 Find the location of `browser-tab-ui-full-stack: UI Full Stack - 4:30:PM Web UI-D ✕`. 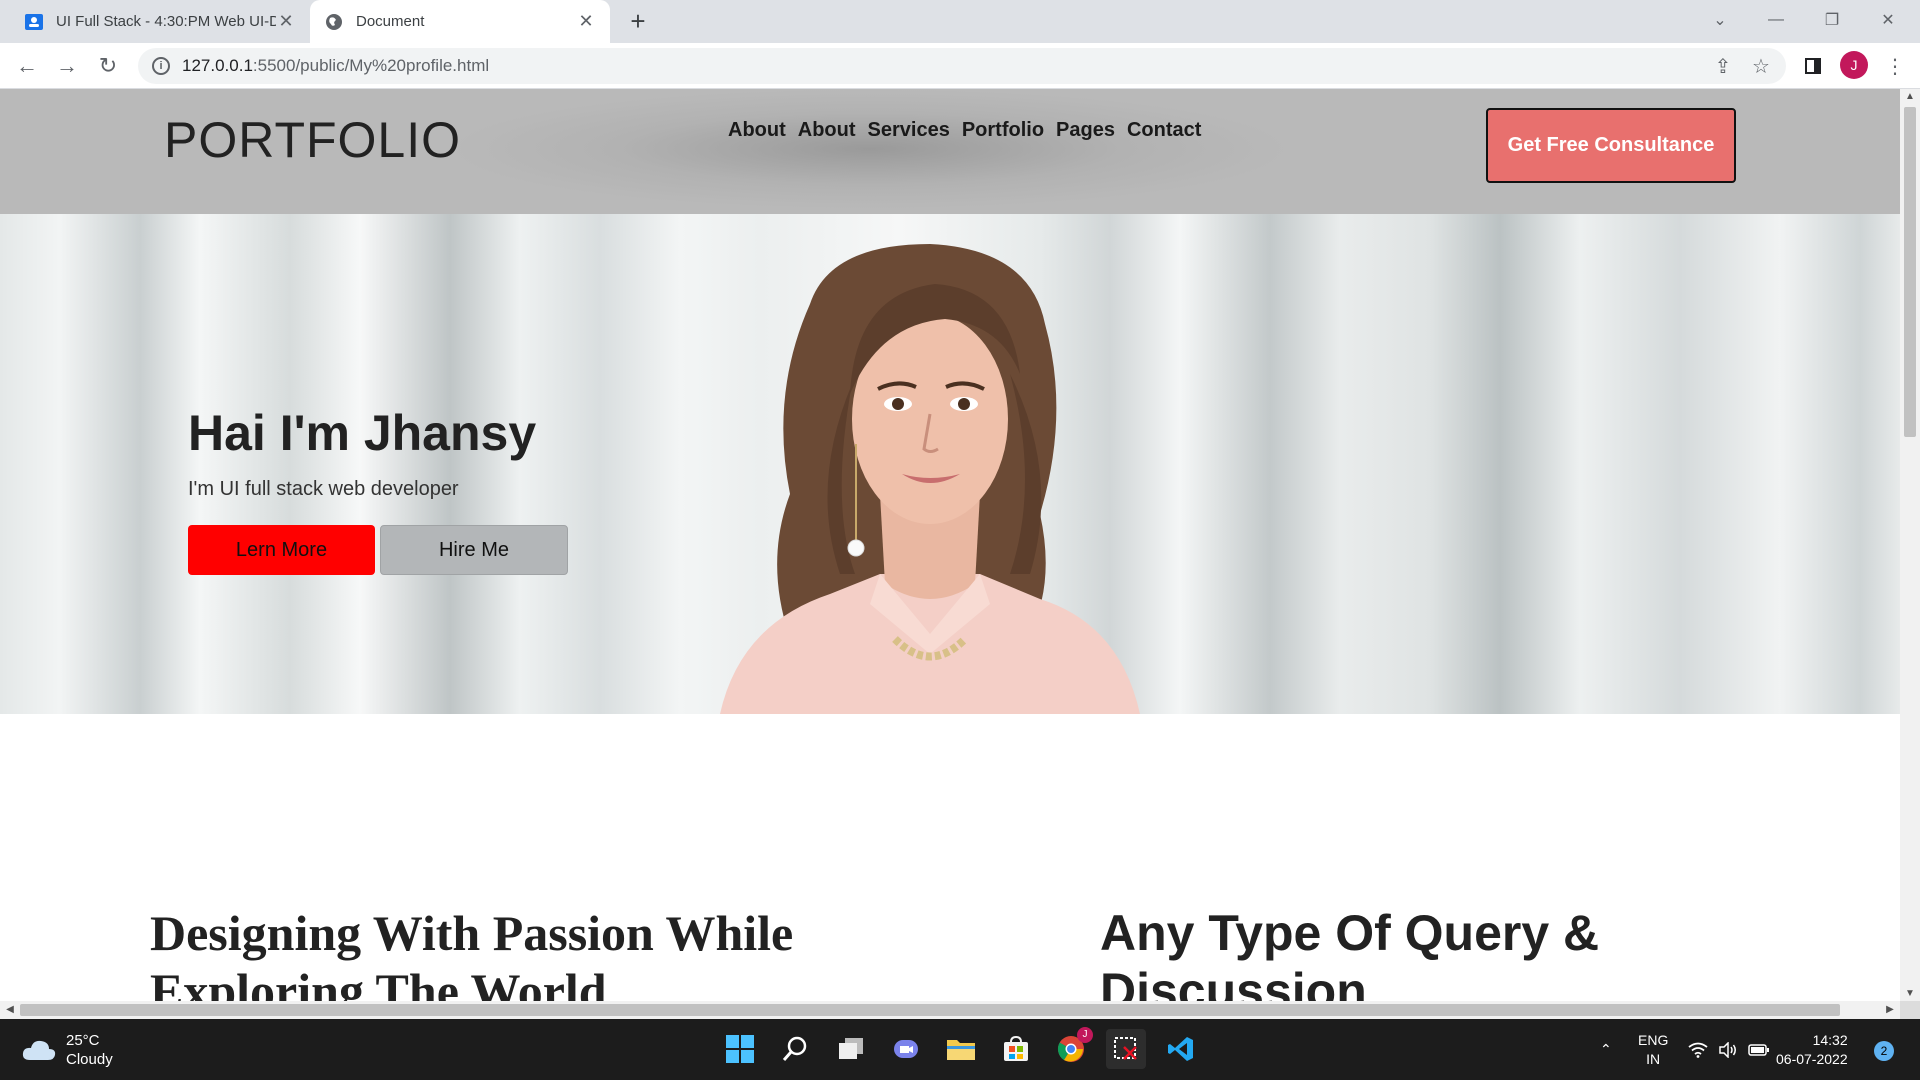

browser-tab-ui-full-stack: UI Full Stack - 4:30:PM Web UI-D ✕ is located at coordinates (160, 21).